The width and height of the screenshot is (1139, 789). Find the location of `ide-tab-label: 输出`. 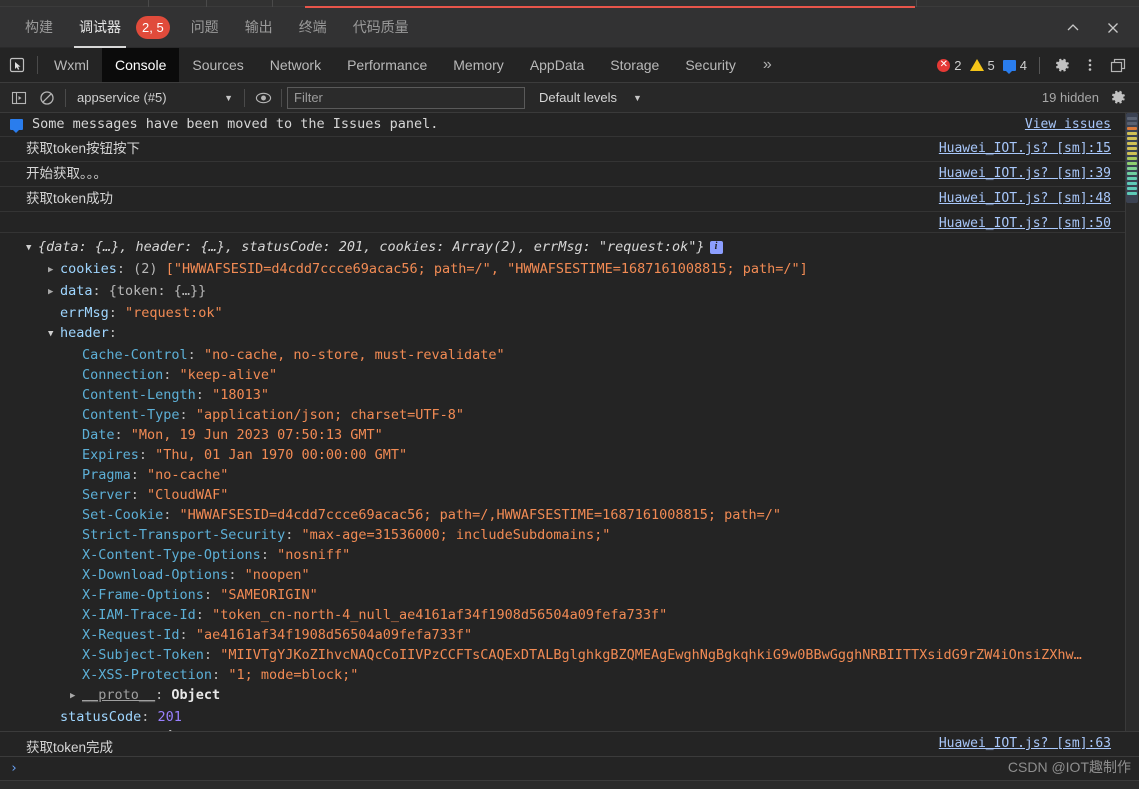

ide-tab-label: 输出 is located at coordinates (258, 26).